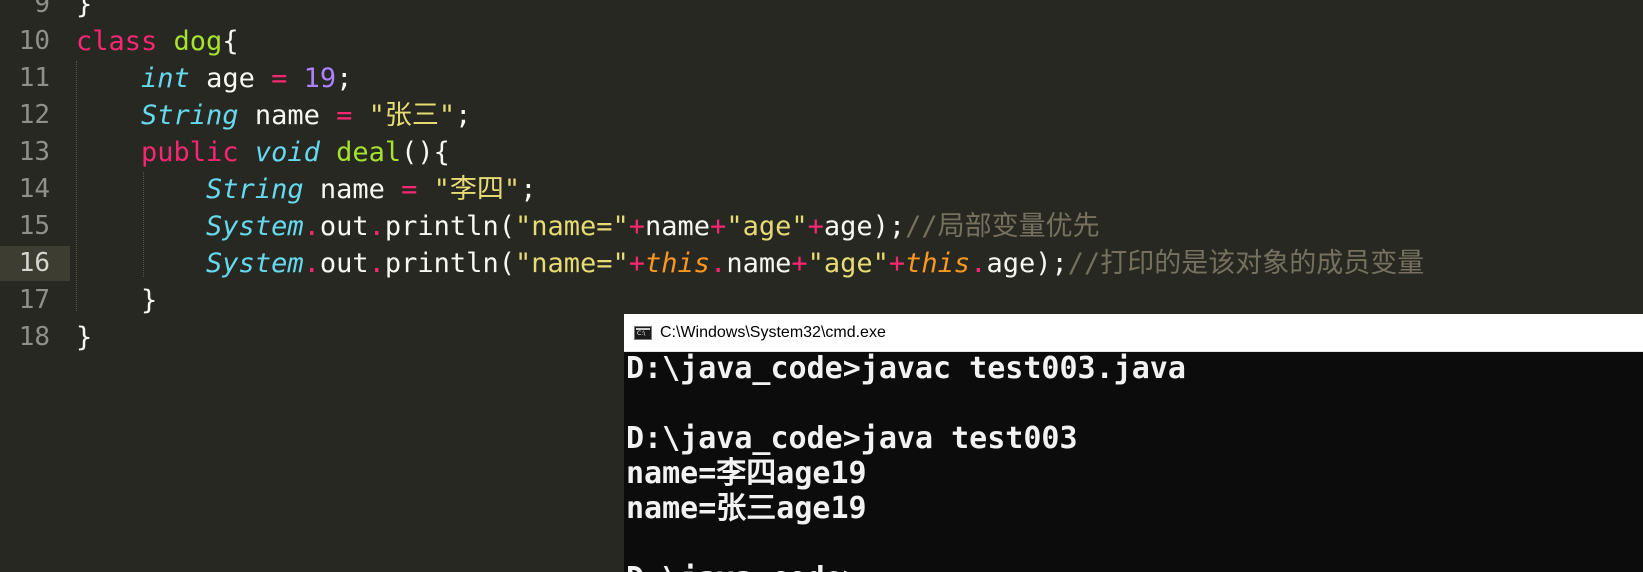  Describe the element at coordinates (287, 152) in the screenshot. I see `code-token: void` at that location.